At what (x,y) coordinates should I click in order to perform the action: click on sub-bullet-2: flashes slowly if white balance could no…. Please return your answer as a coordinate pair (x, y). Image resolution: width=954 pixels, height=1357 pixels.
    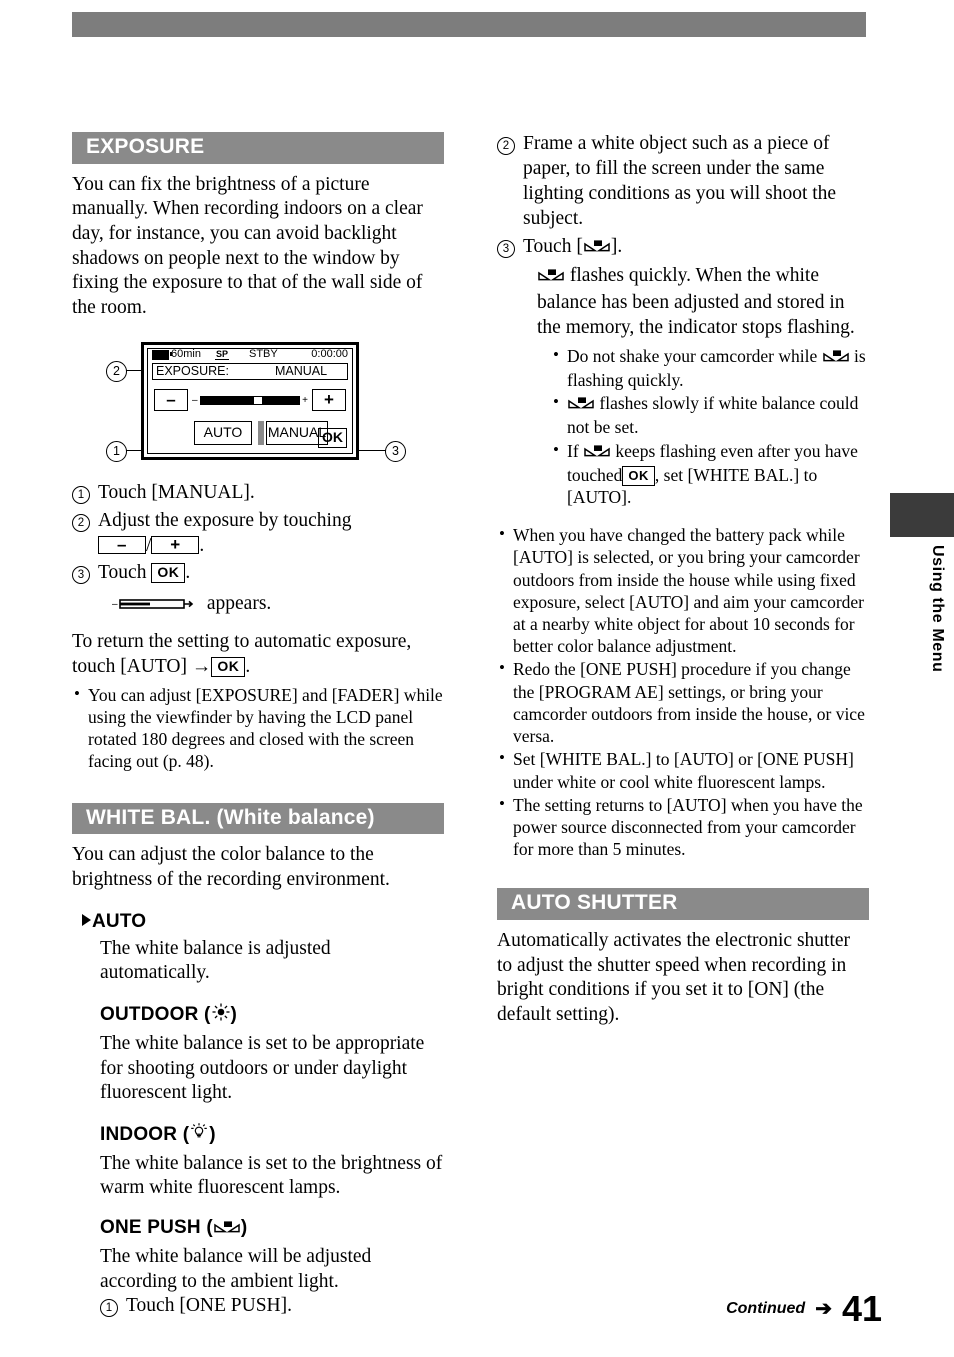
    Looking at the image, I should click on (710, 414).